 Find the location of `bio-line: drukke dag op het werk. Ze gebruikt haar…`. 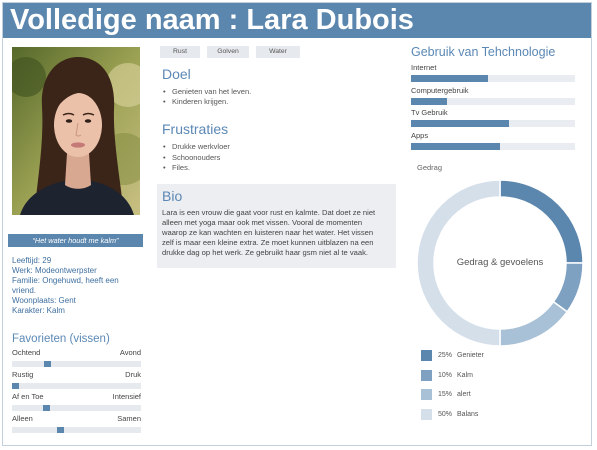

bio-line: drukke dag op het werk. Ze gebruikt haar… is located at coordinates (265, 252).